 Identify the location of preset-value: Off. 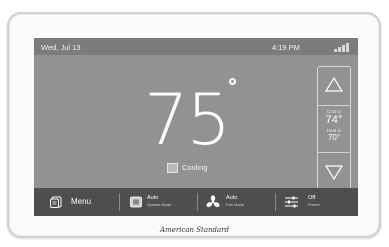
(312, 198).